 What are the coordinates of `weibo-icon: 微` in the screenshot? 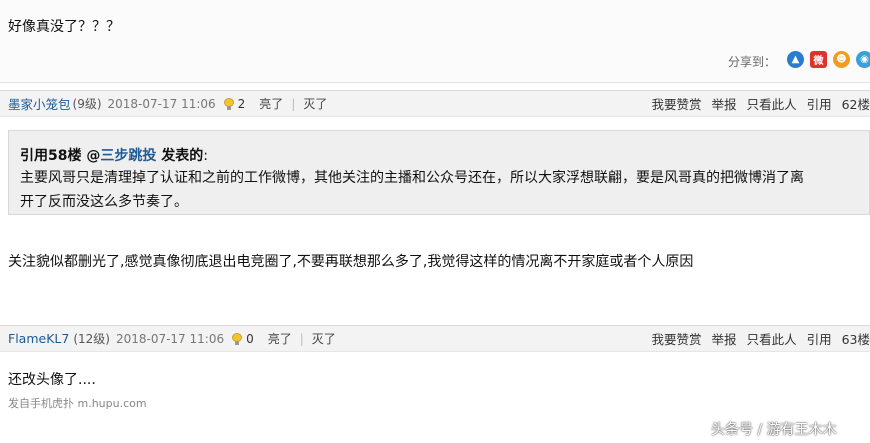 It's located at (818, 59).